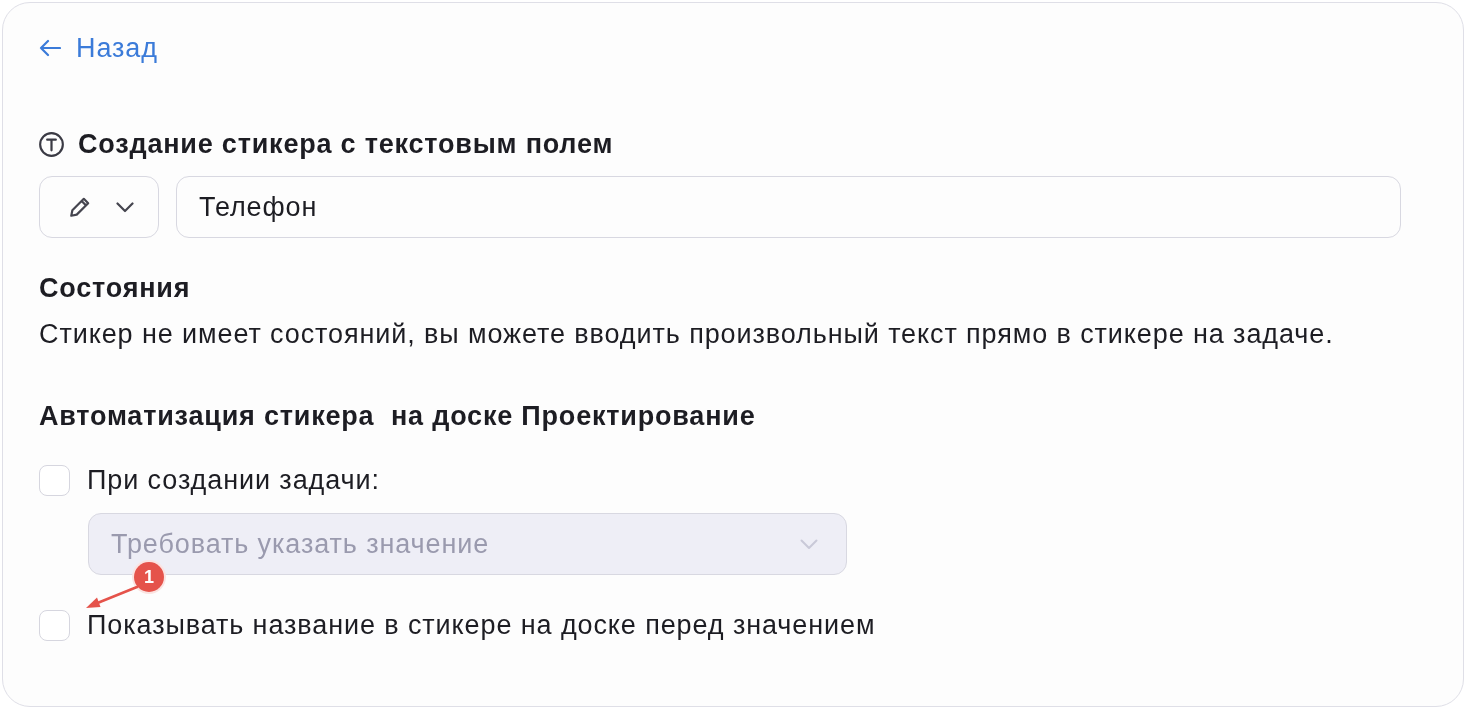  I want to click on arrow-left-icon, so click(50, 48).